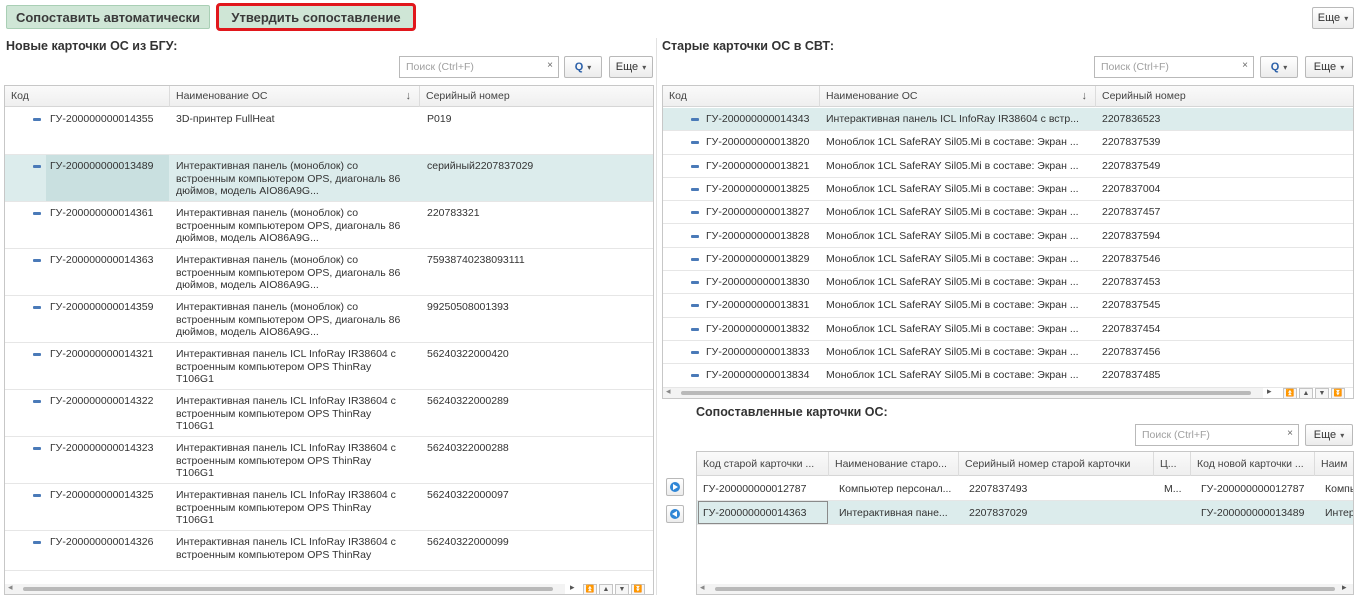 The height and width of the screenshot is (595, 1360). Describe the element at coordinates (675, 514) in the screenshot. I see `move-left-button` at that location.